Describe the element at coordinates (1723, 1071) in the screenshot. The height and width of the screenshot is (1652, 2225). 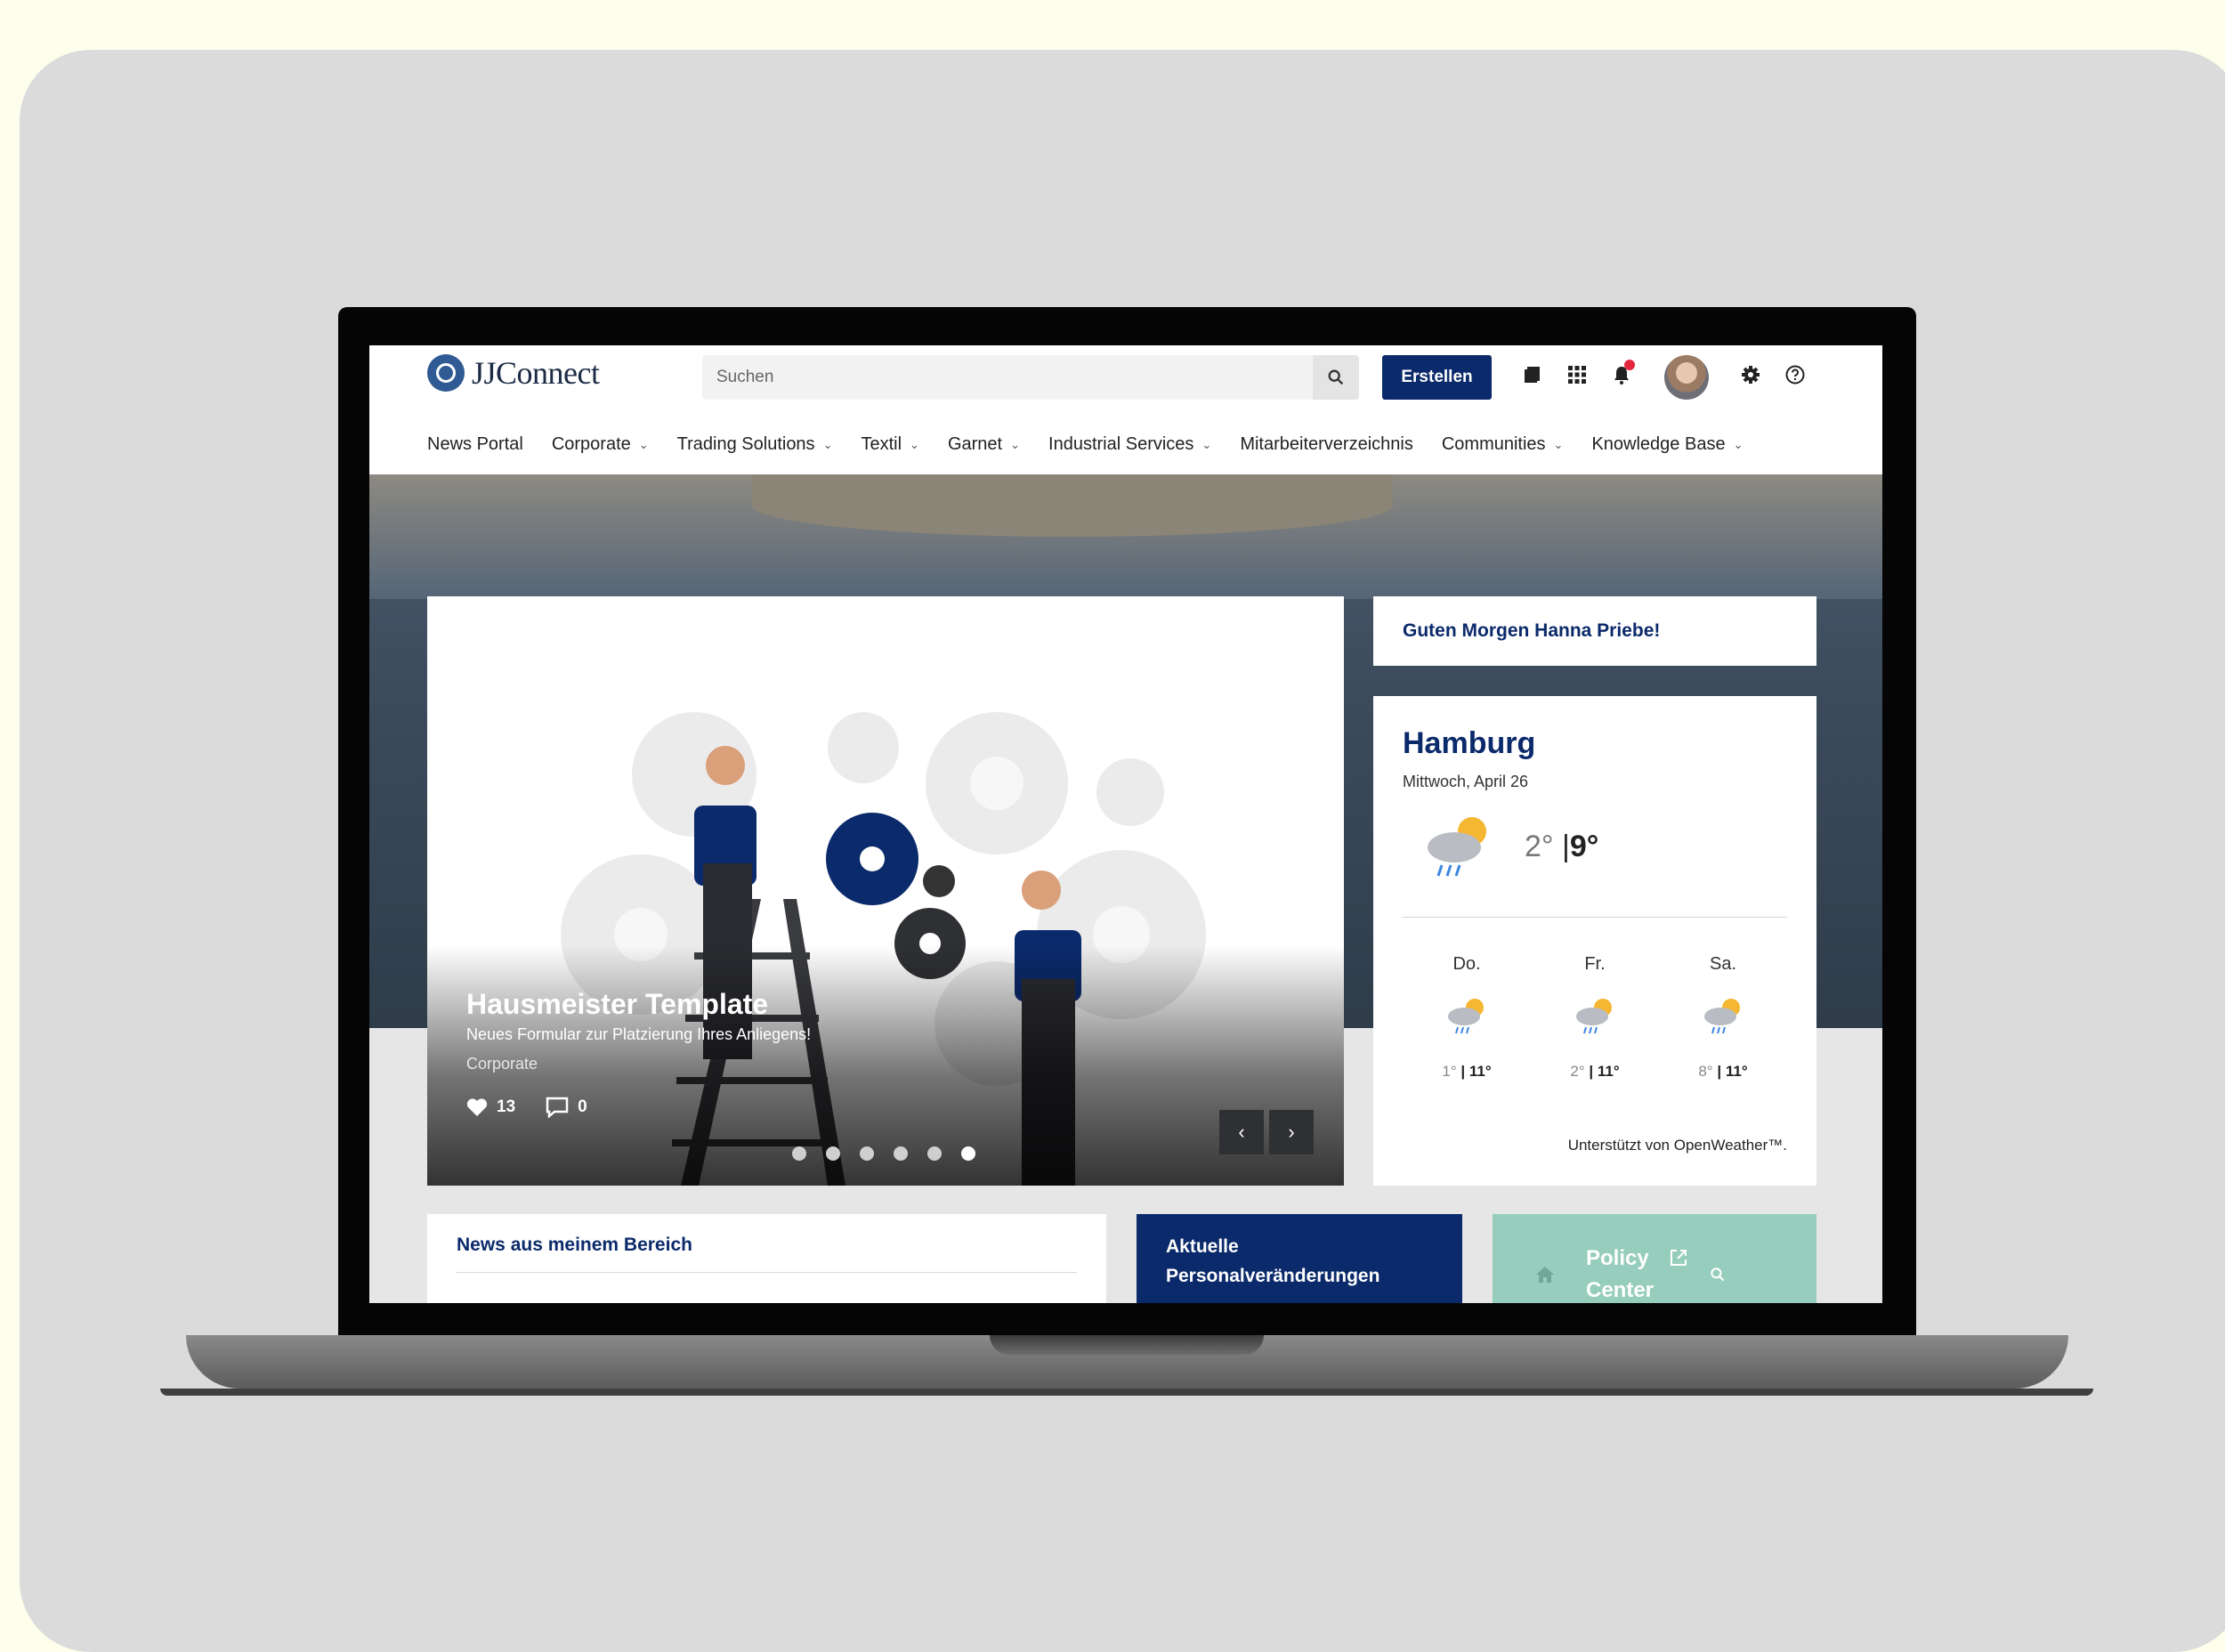
I see `forecast-temp: 8° | 11°` at that location.